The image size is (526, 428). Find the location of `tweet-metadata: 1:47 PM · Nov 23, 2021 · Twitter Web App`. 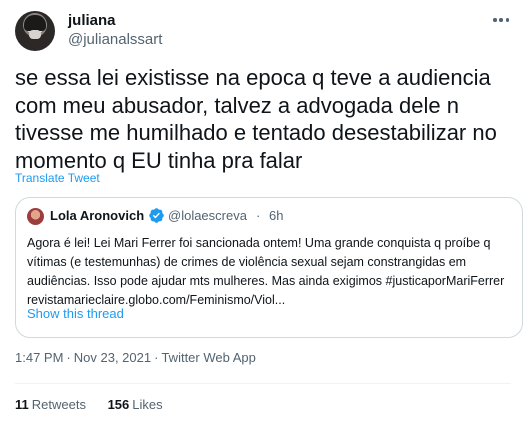

tweet-metadata: 1:47 PM · Nov 23, 2021 · Twitter Web App is located at coordinates (135, 357).